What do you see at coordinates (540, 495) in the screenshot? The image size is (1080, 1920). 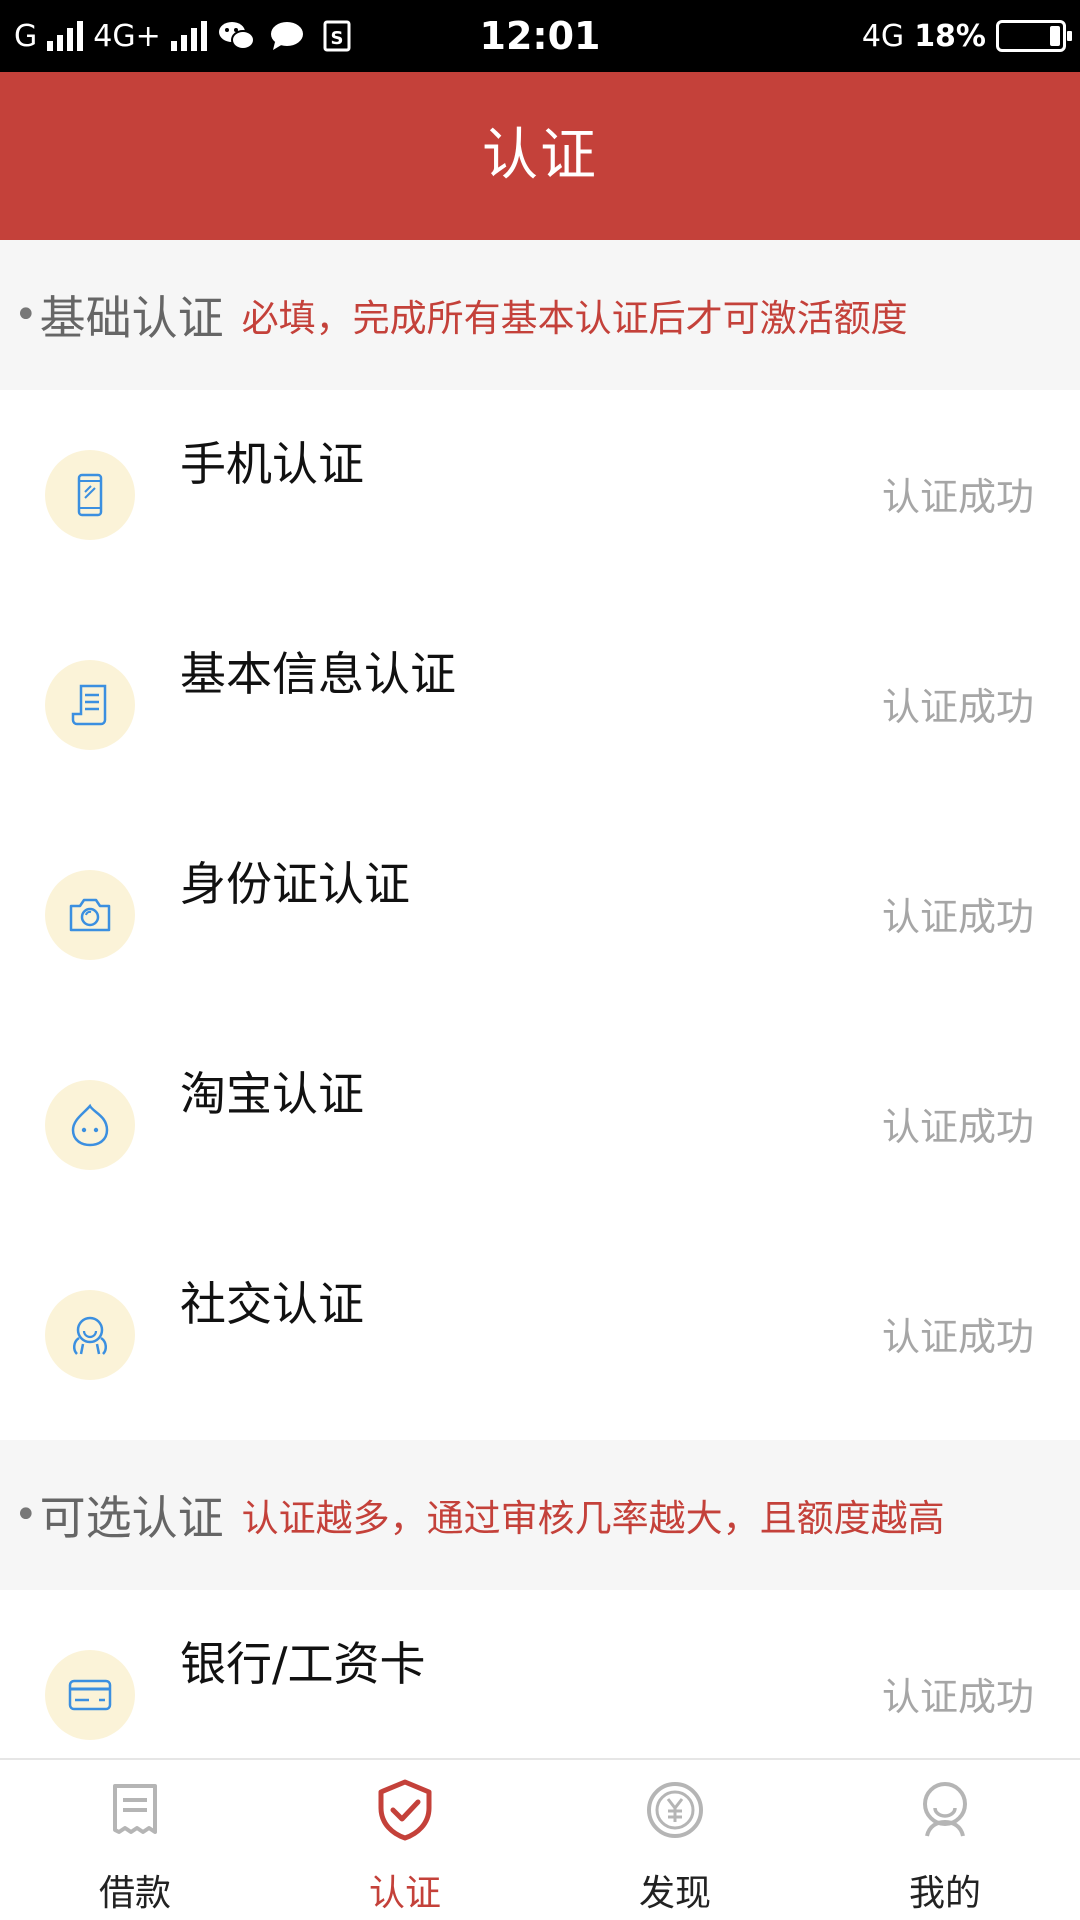 I see `item-phone-verify: 手机认证 认证成功` at bounding box center [540, 495].